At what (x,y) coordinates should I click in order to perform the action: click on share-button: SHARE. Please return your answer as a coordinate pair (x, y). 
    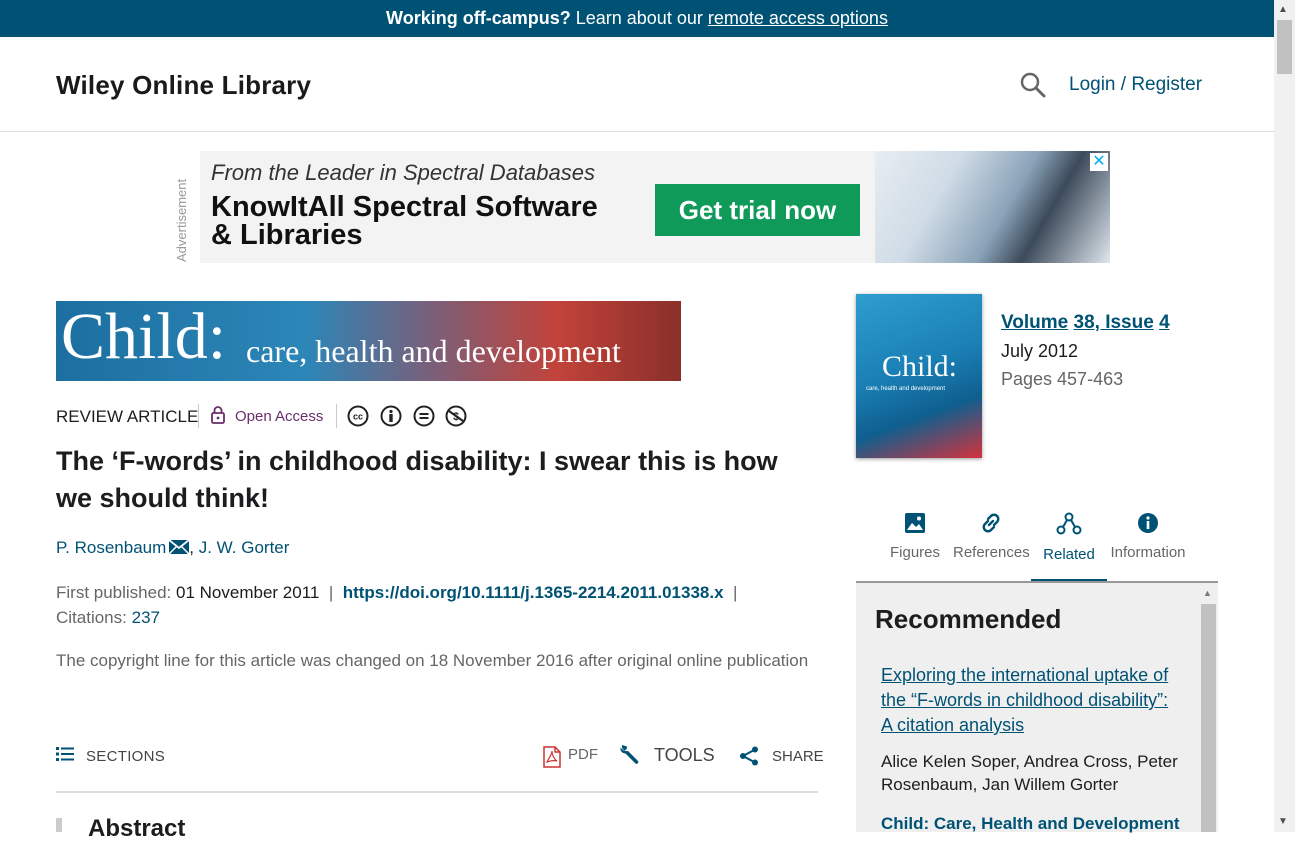
    Looking at the image, I should click on (798, 756).